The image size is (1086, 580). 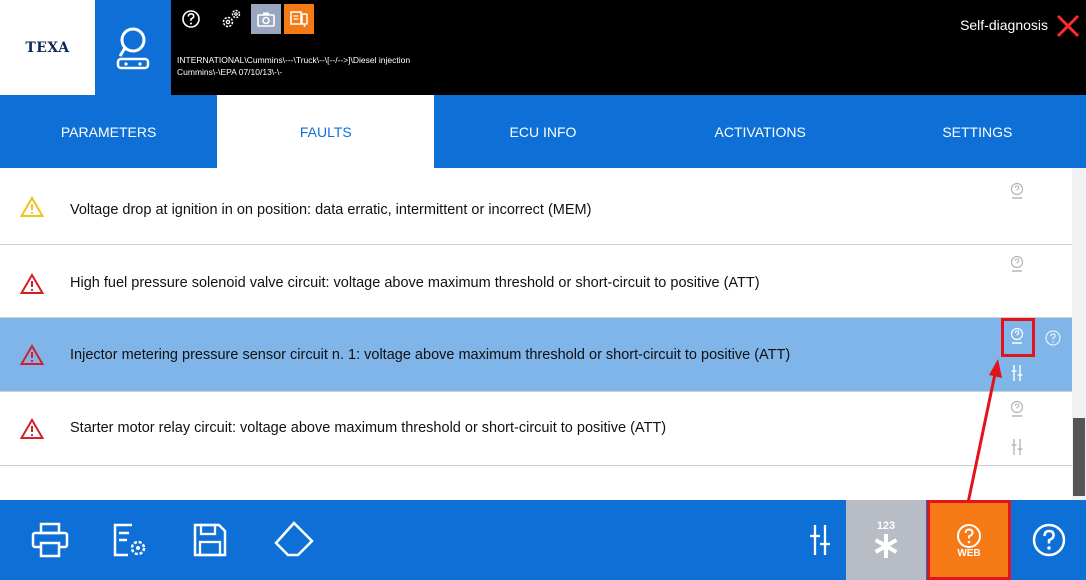 I want to click on save-icon, so click(x=210, y=540).